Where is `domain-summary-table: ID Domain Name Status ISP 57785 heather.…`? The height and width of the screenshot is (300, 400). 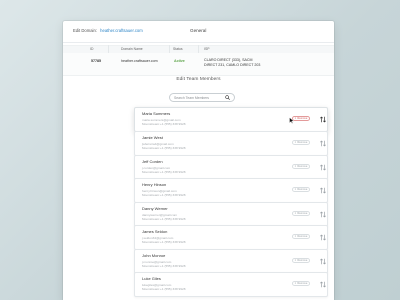 domain-summary-table: ID Domain Name Status ISP 57785 heather.… is located at coordinates (198, 69).